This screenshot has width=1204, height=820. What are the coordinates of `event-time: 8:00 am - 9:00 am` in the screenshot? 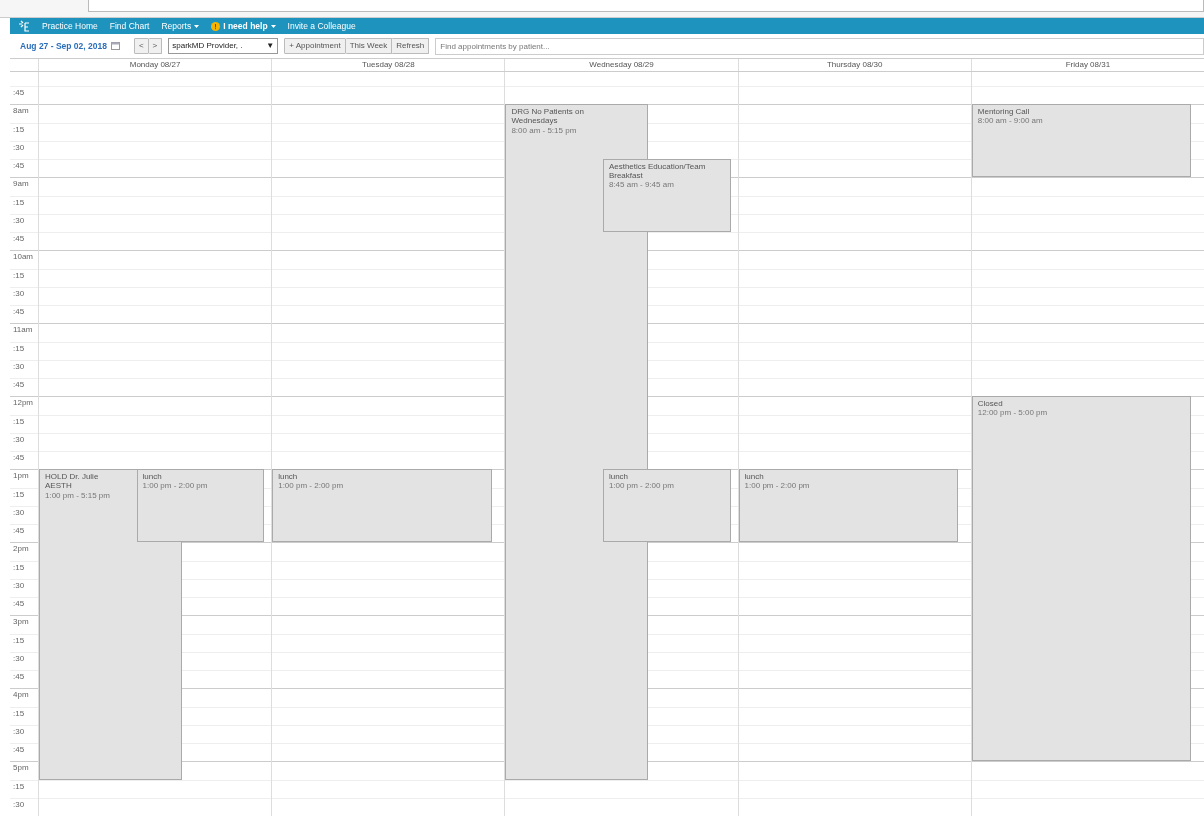 It's located at (1010, 121).